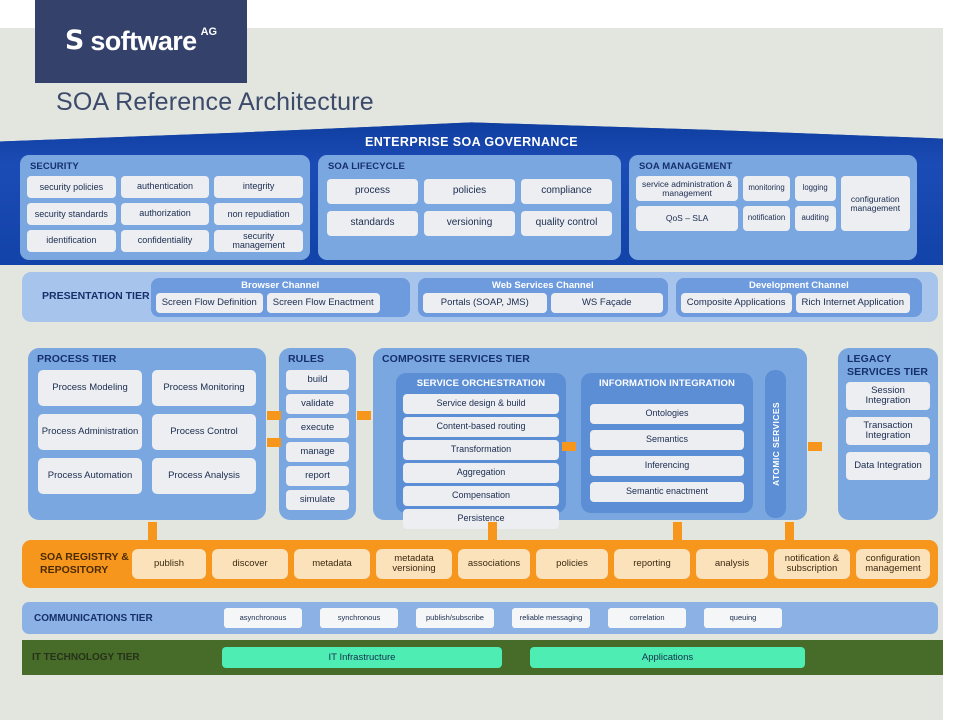 The image size is (960, 720). Describe the element at coordinates (71, 241) in the screenshot. I see `security-item: identification` at that location.